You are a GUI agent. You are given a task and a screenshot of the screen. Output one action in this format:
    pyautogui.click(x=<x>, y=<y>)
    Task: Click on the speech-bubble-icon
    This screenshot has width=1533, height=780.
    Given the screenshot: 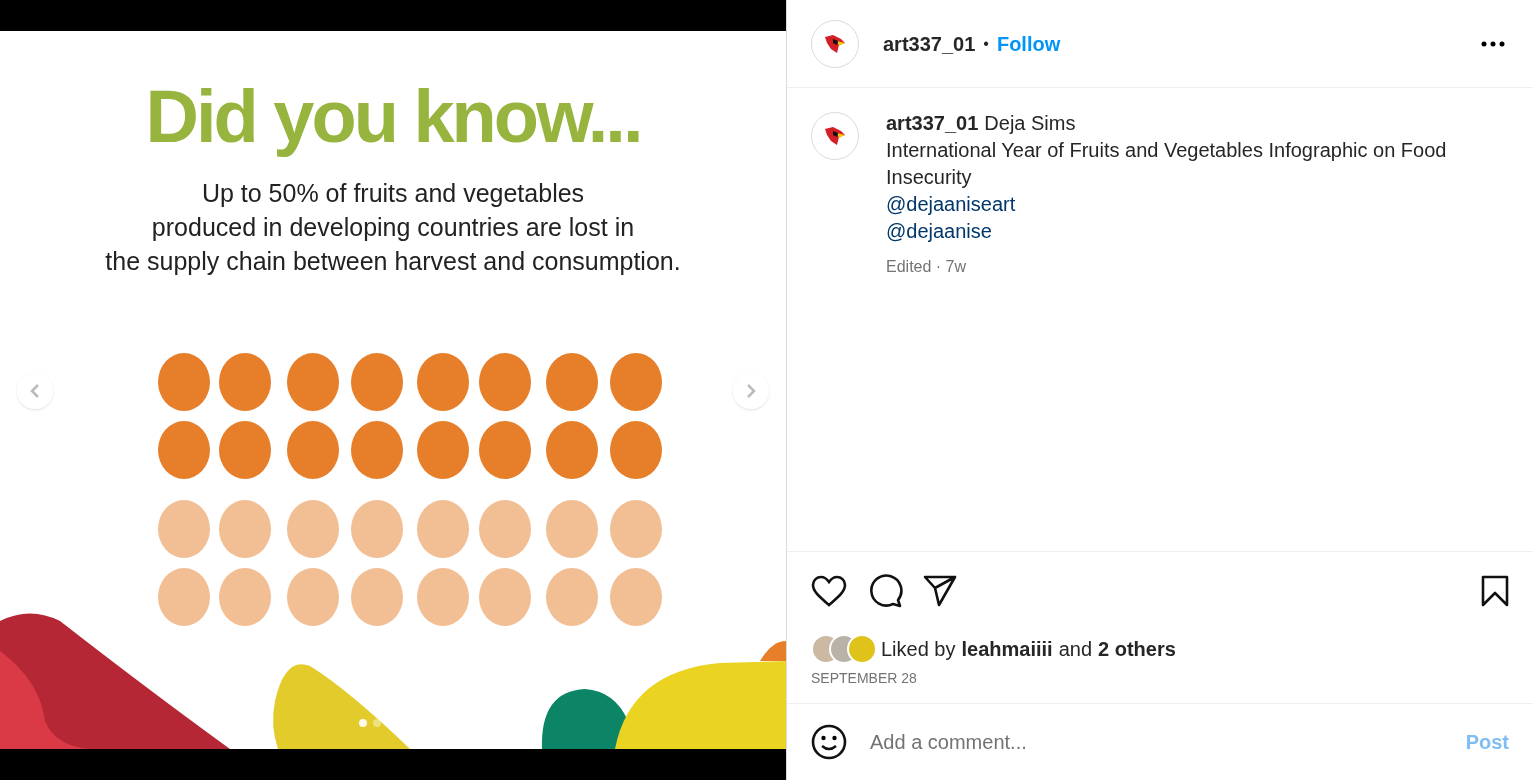 What is the action you would take?
    pyautogui.click(x=885, y=591)
    